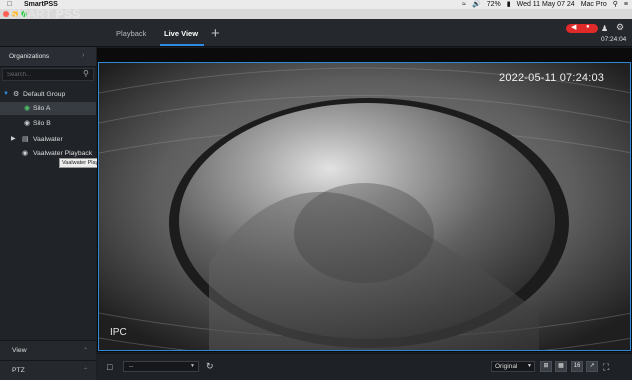 This screenshot has width=632, height=380. Describe the element at coordinates (32, 14) in the screenshot. I see `brand-text-light: SMART` at that location.